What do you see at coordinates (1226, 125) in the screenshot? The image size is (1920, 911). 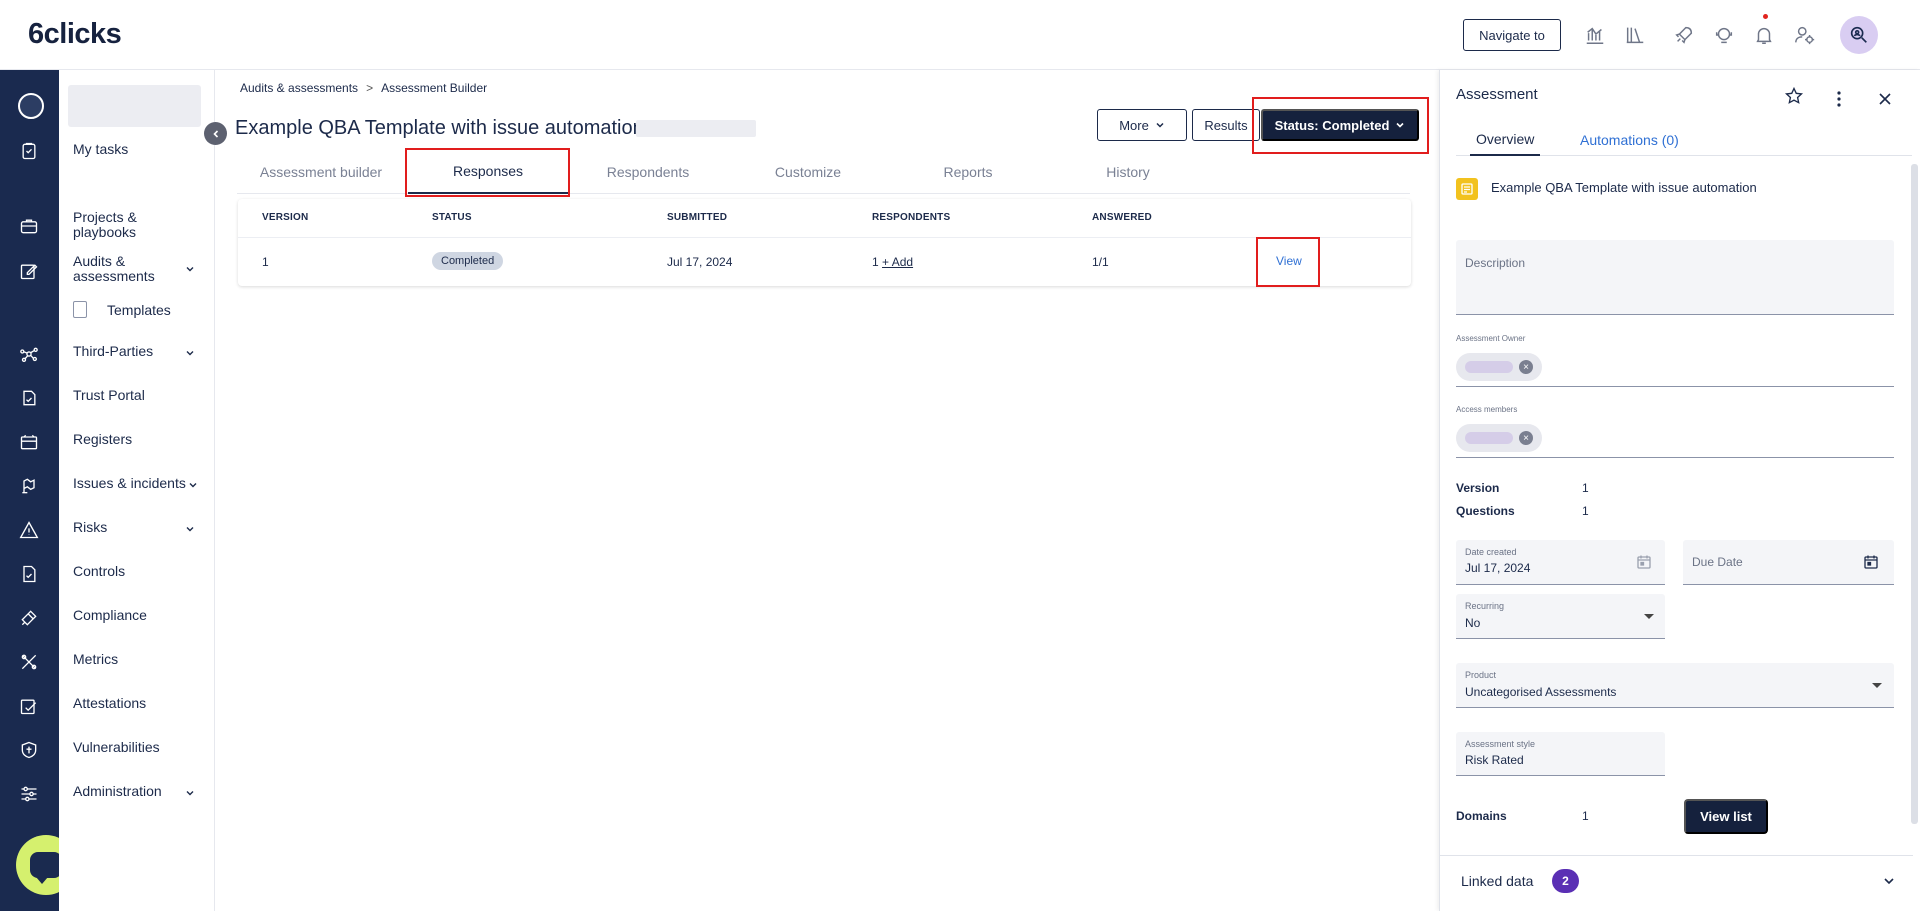 I see `results-button: Results` at bounding box center [1226, 125].